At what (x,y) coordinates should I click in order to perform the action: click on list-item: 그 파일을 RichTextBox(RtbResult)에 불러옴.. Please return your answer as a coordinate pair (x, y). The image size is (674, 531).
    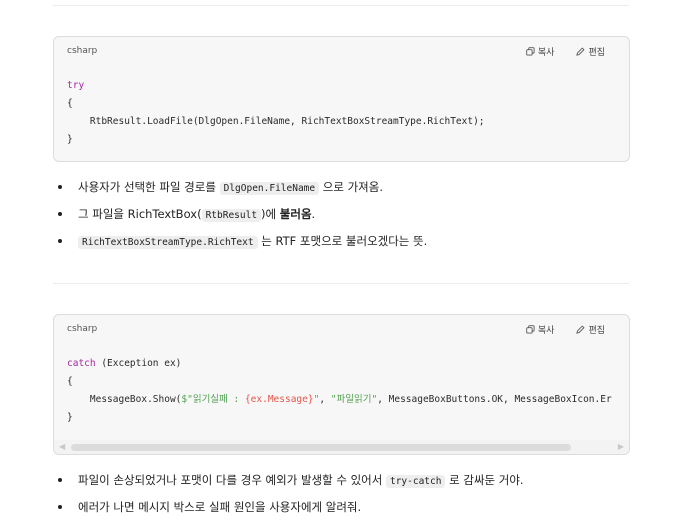
    Looking at the image, I should click on (242, 218).